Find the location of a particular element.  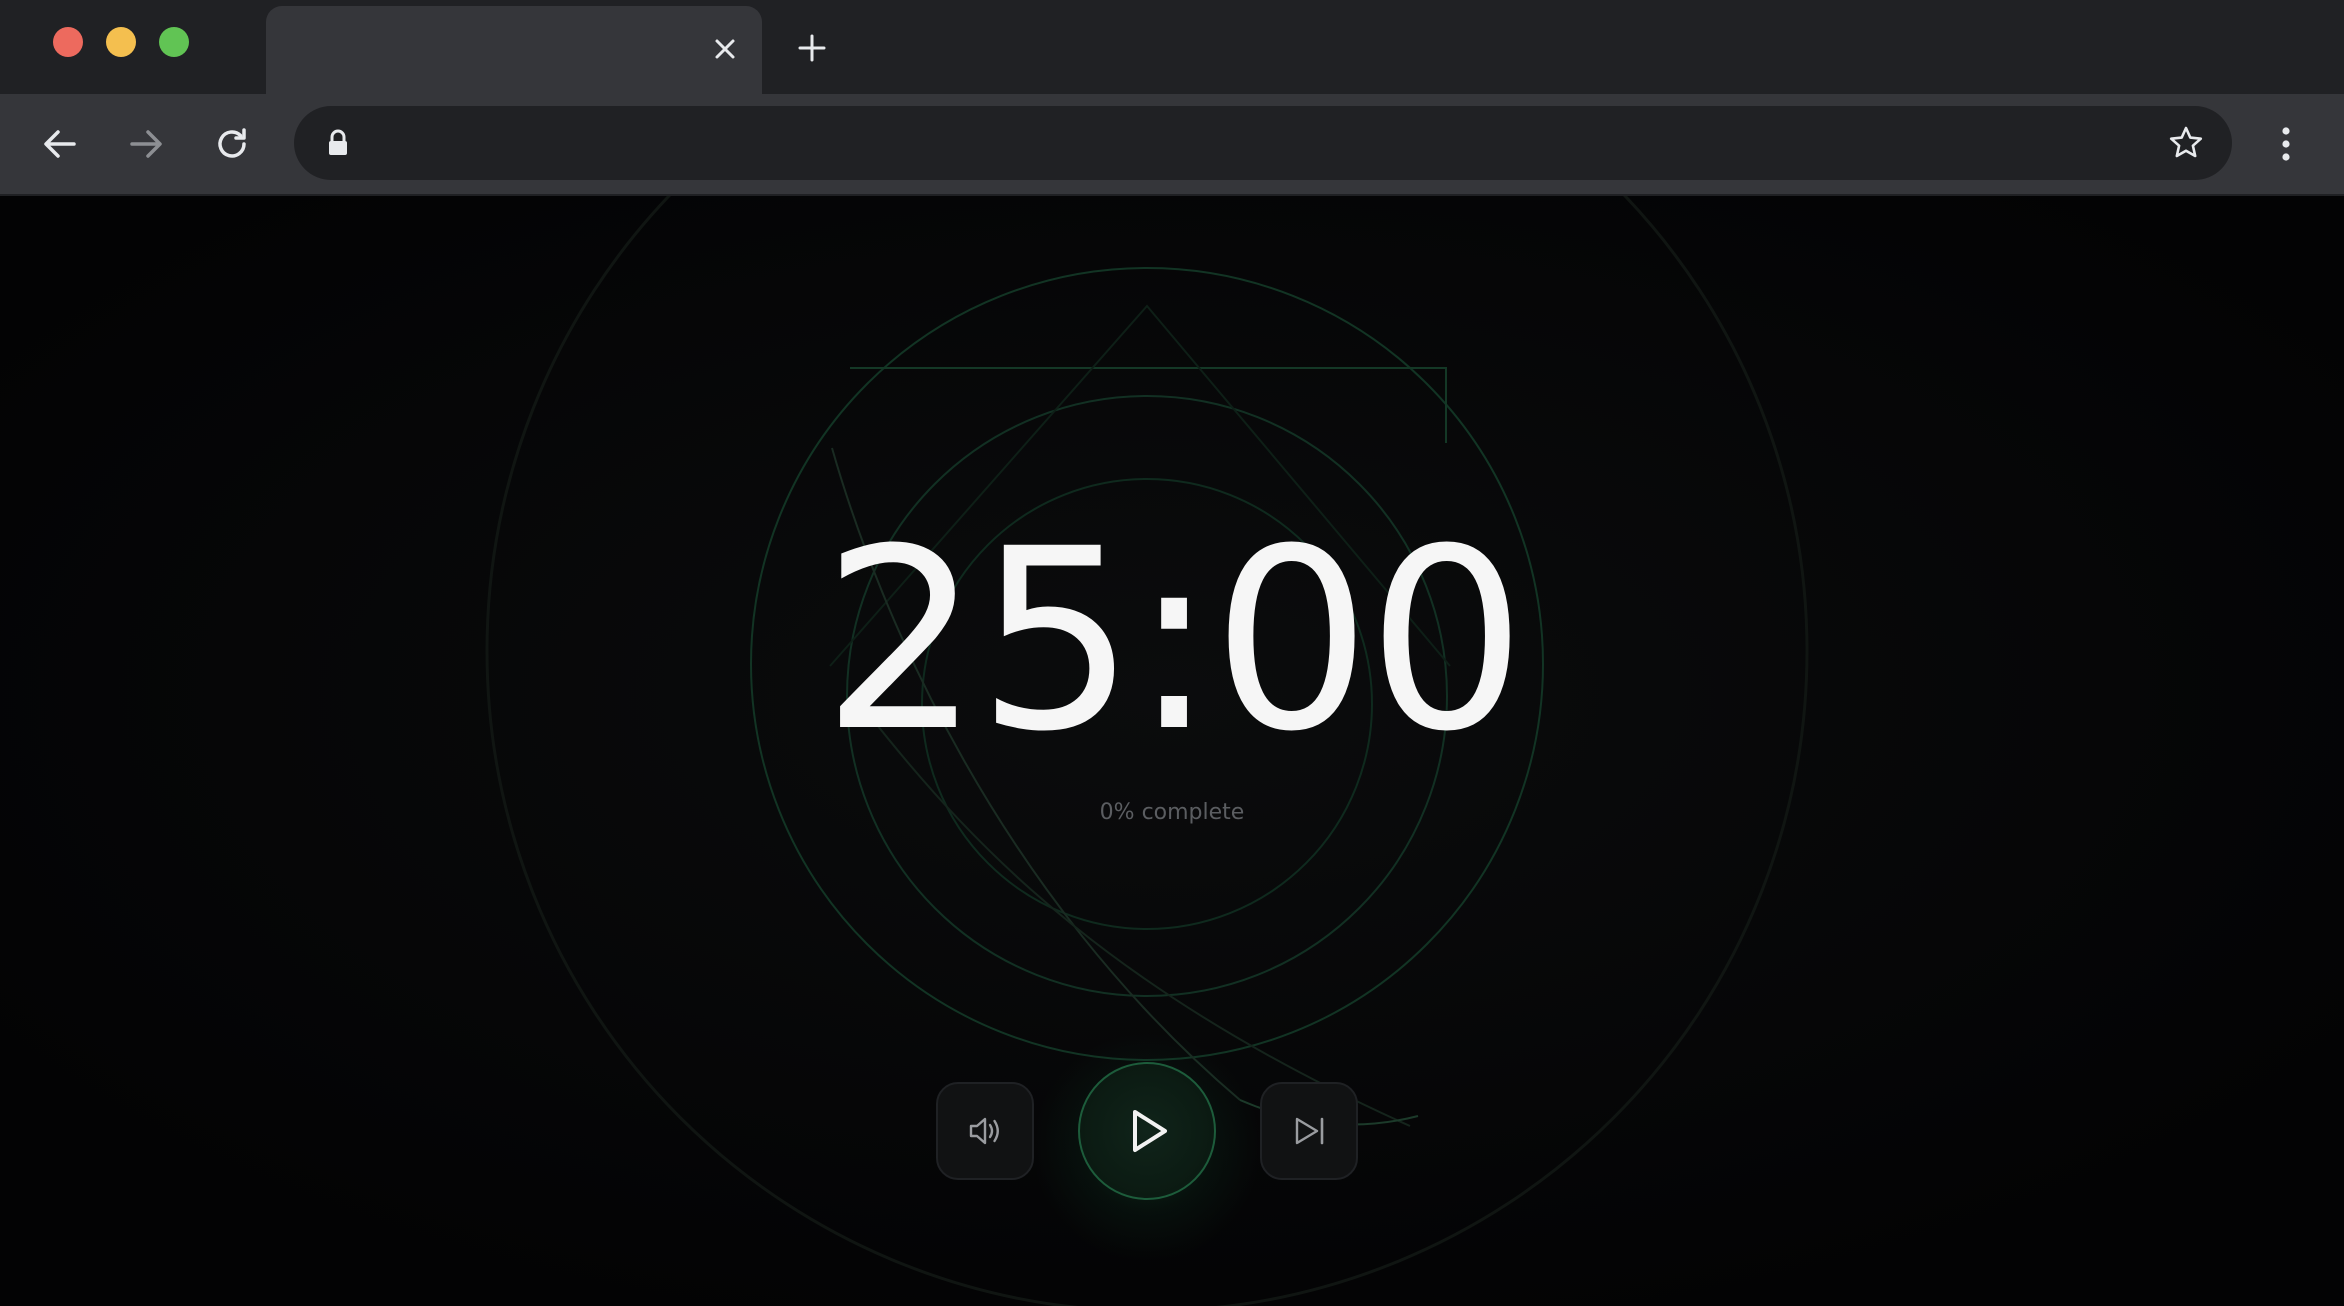

reload-icon is located at coordinates (232, 143).